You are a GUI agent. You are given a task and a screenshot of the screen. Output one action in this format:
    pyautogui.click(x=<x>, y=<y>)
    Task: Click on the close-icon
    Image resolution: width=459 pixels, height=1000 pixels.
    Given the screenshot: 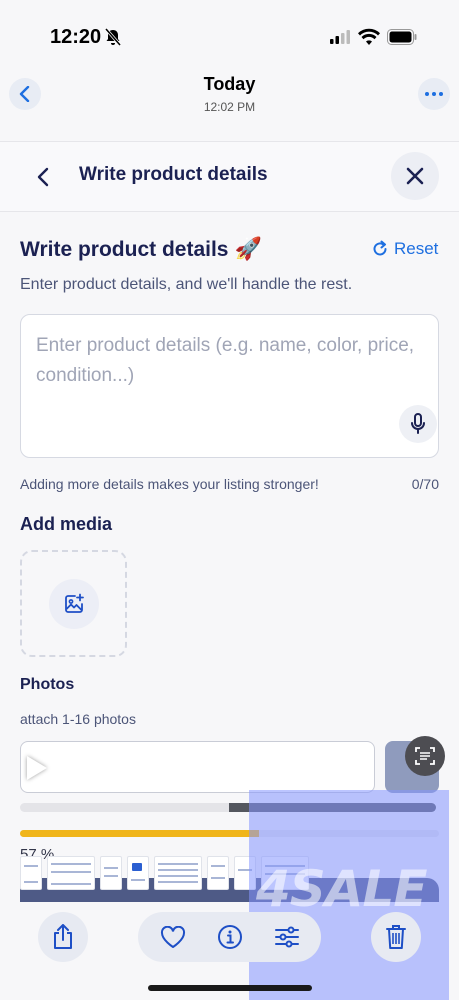 What is the action you would take?
    pyautogui.click(x=415, y=176)
    